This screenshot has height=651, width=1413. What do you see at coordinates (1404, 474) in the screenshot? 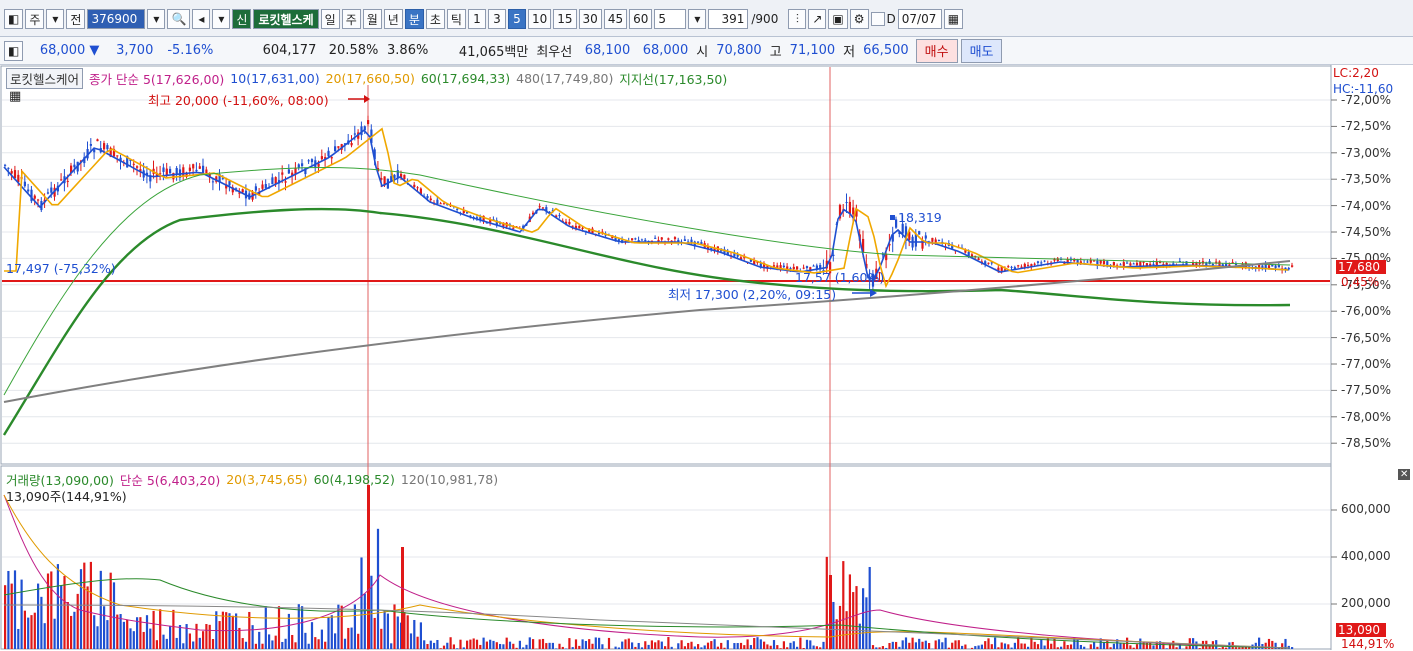
I see `panel-close-icon: ✕` at bounding box center [1404, 474].